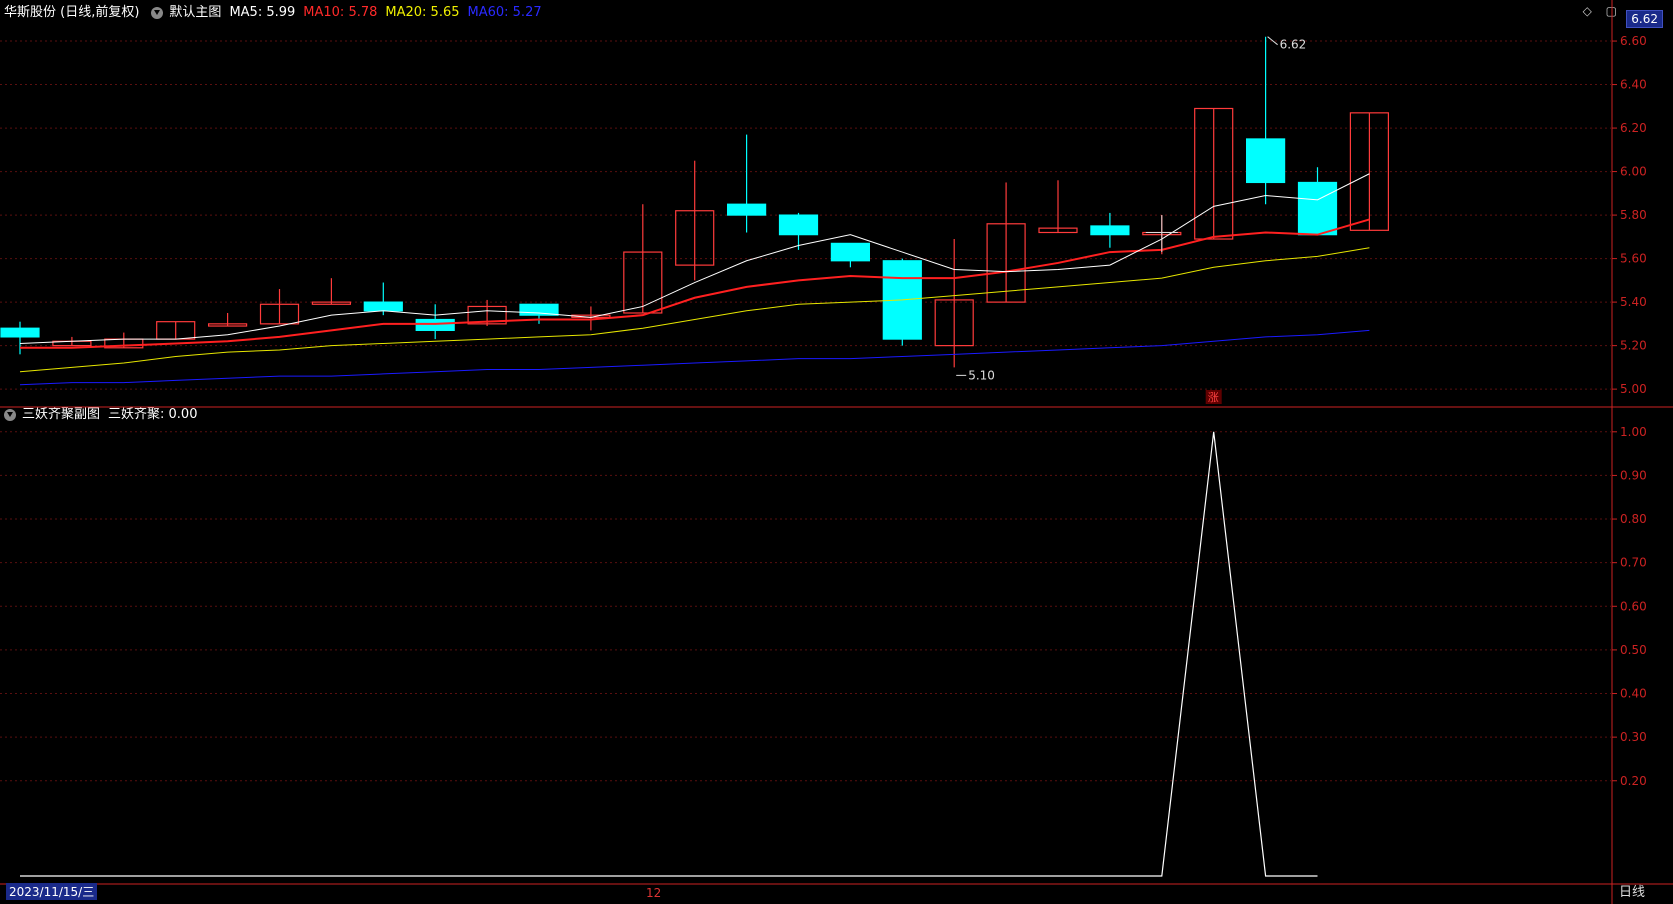 The image size is (1673, 904). Describe the element at coordinates (1632, 890) in the screenshot. I see `period-mode: 日线` at that location.